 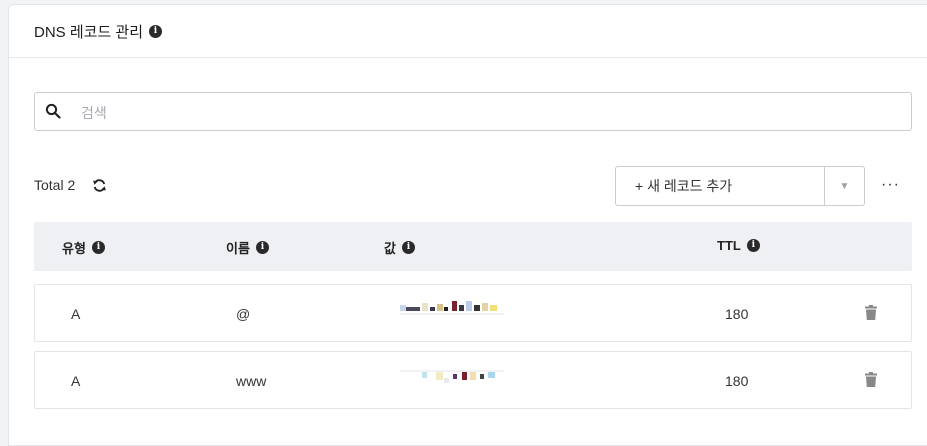 What do you see at coordinates (473, 246) in the screenshot?
I see `table-header: 유형 i 이름 i 값 i TTL i` at bounding box center [473, 246].